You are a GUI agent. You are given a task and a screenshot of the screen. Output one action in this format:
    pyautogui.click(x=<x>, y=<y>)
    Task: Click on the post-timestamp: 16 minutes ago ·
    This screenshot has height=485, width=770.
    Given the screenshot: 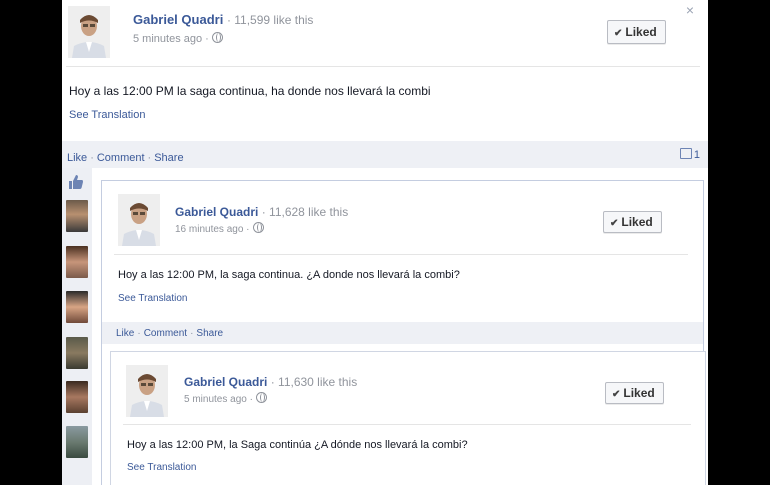 What is the action you would take?
    pyautogui.click(x=219, y=228)
    